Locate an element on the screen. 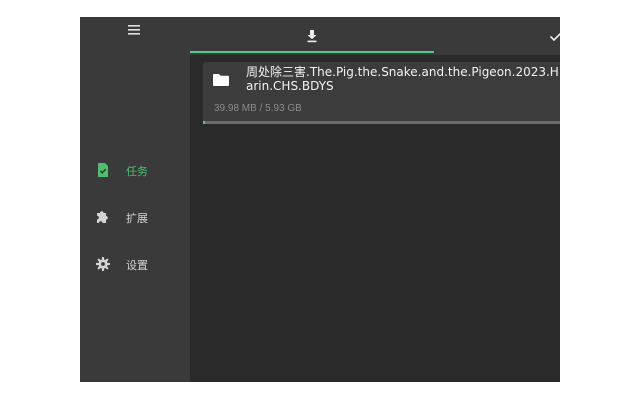  sidebar-item-label: 设置 is located at coordinates (137, 265).